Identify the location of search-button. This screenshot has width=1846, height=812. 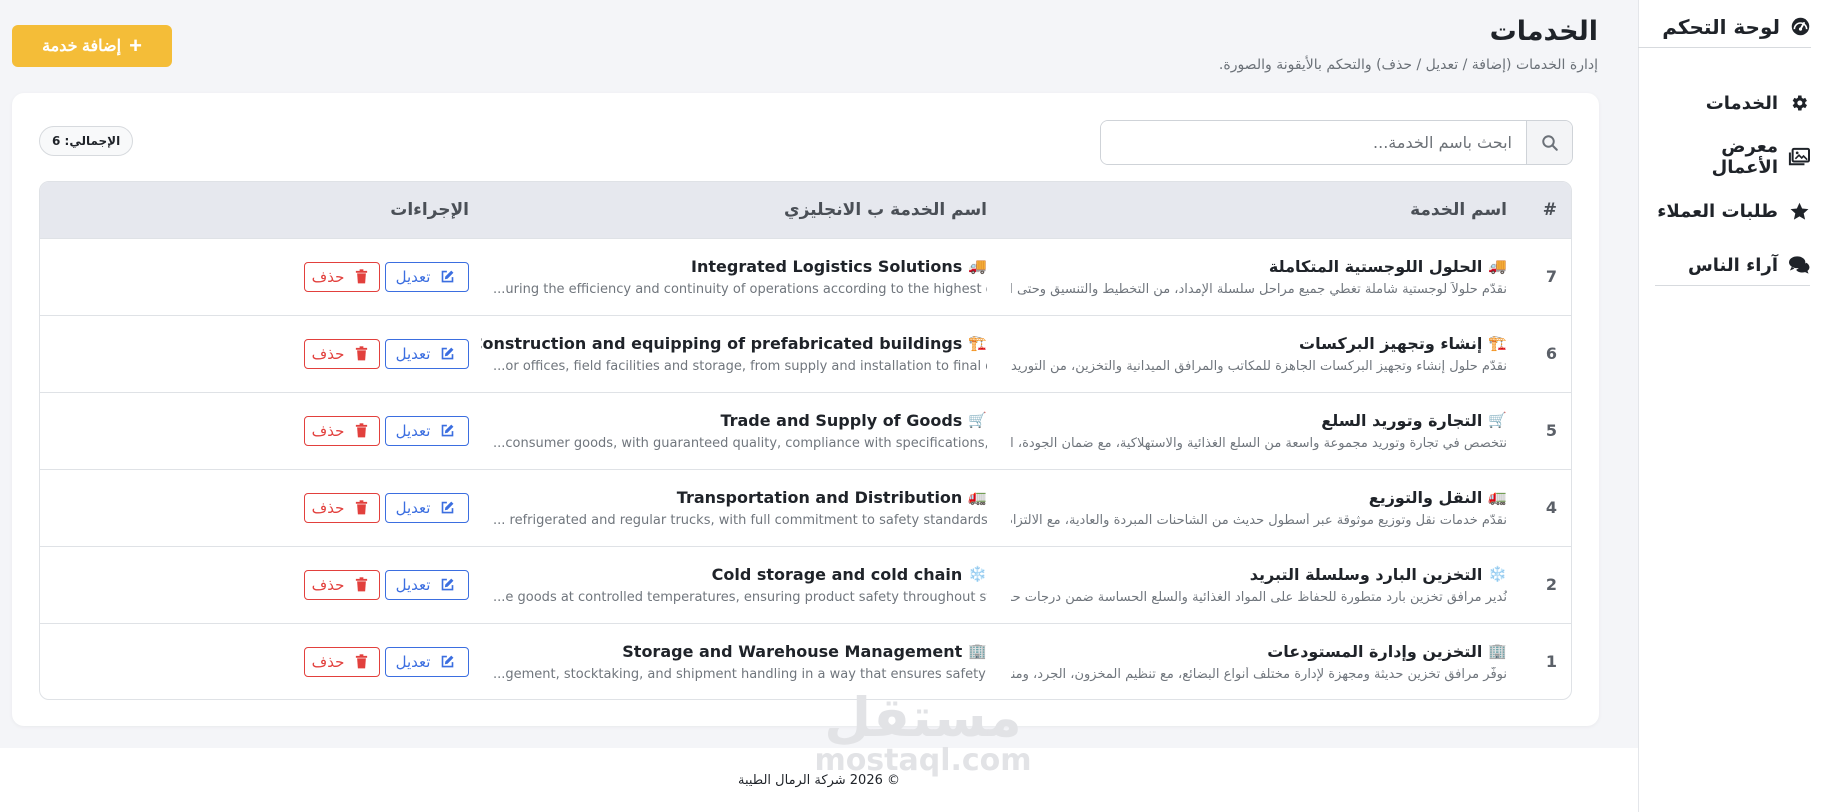
(1549, 142).